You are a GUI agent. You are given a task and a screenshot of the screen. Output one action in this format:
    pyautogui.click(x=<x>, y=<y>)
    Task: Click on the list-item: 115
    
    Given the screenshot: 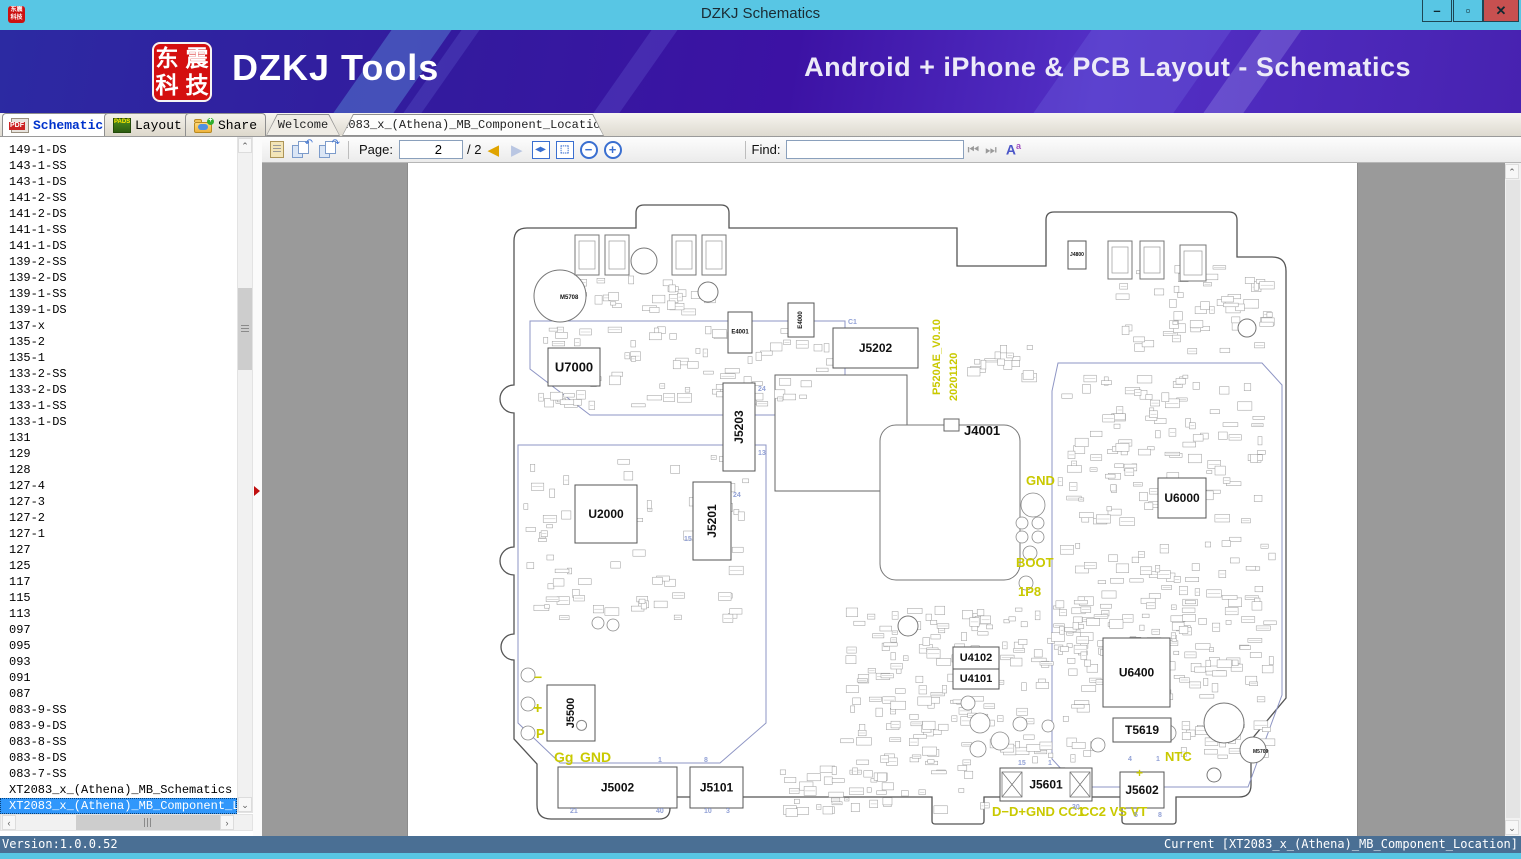 What is the action you would take?
    pyautogui.click(x=118, y=598)
    